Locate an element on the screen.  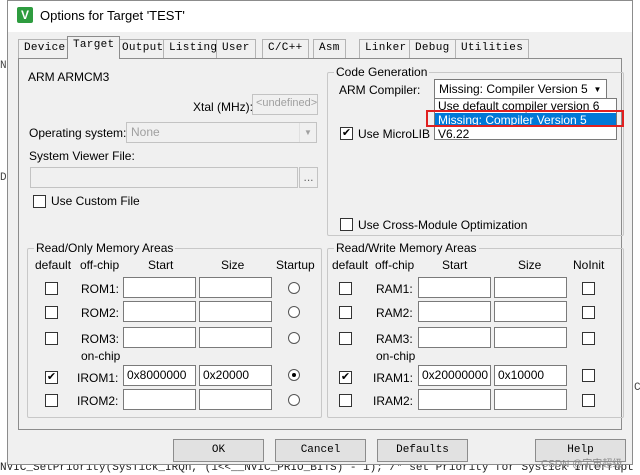
tab-debug: Debug is located at coordinates (432, 48).